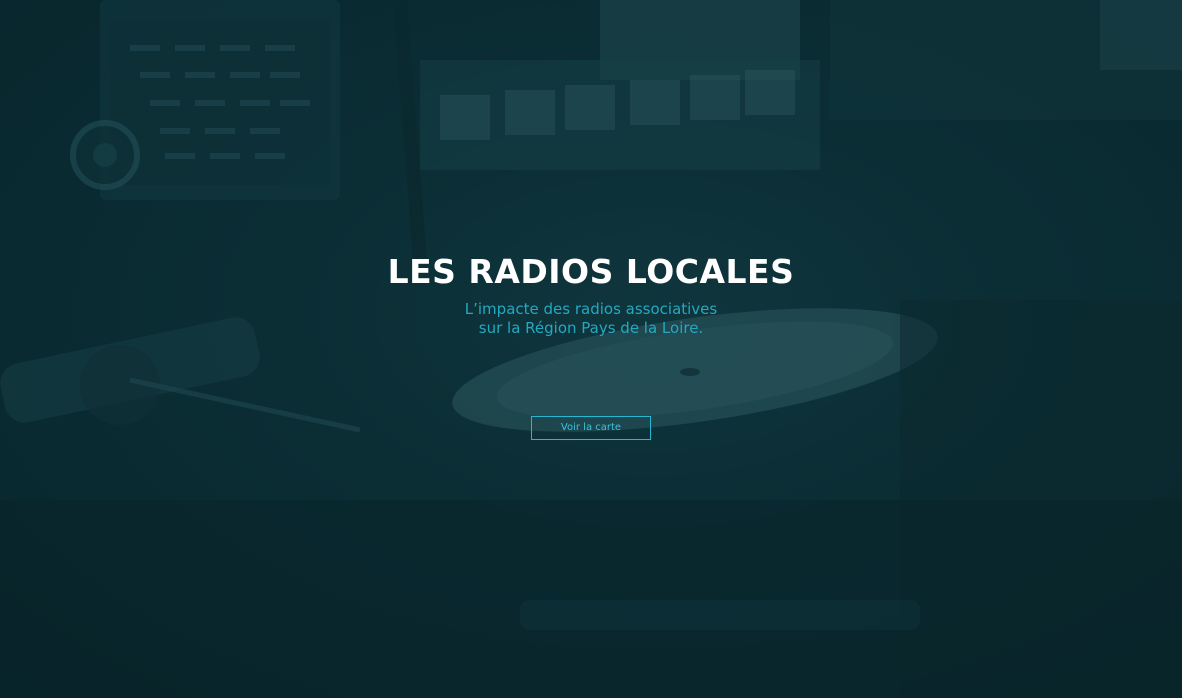  I want to click on subtitle-line-2: sur la Région Pays de la Loire., so click(591, 328).